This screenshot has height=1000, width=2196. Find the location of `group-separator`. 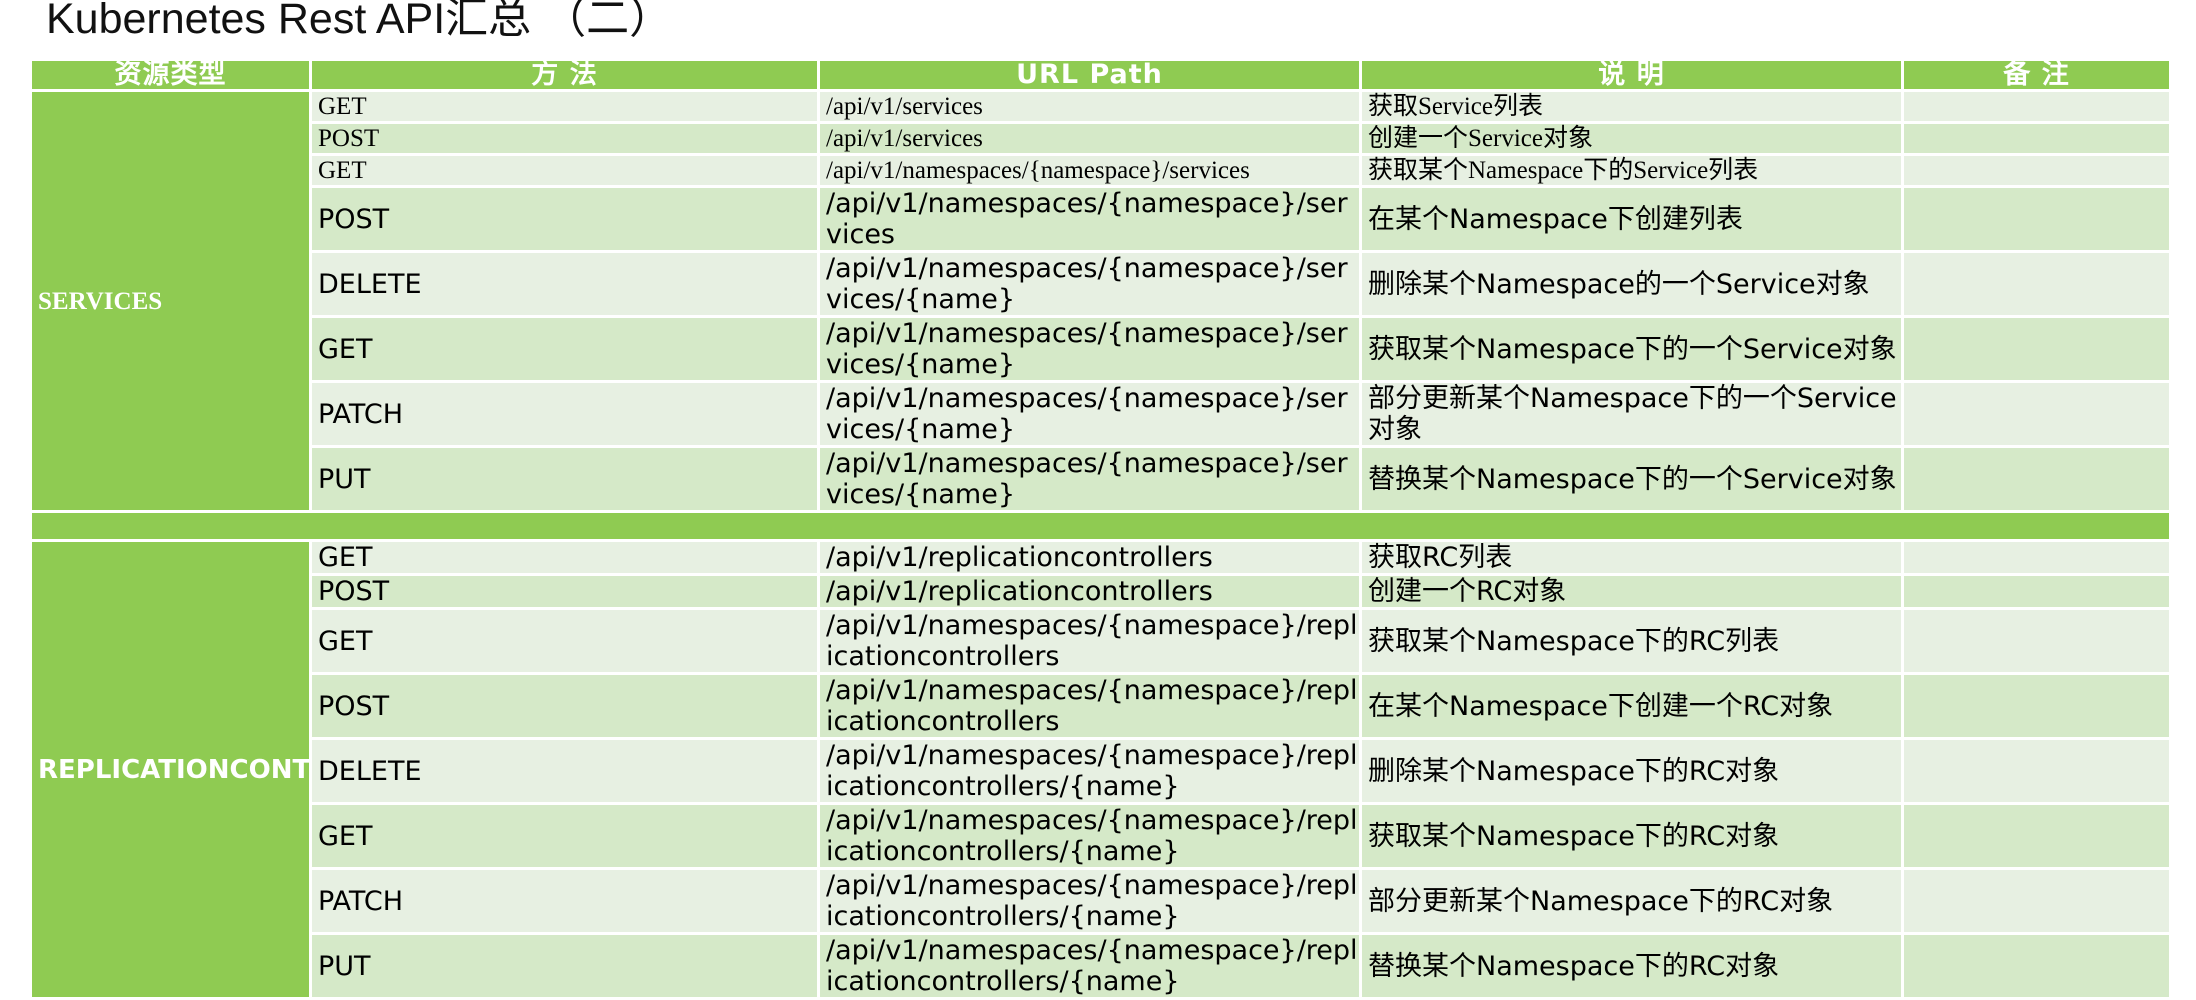

group-separator is located at coordinates (1100, 526).